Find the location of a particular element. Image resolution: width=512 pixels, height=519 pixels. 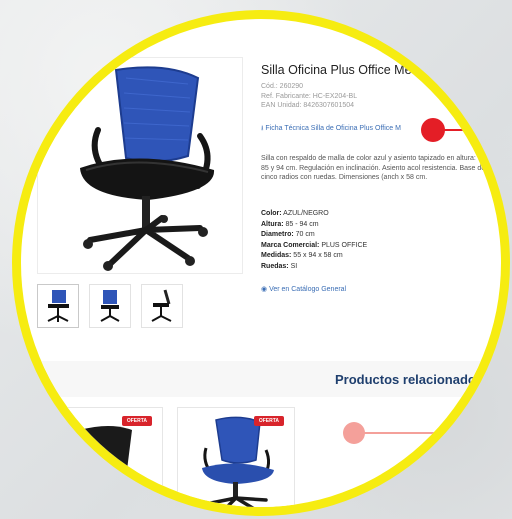

catalog-link-label: Ver en Catálogo General is located at coordinates (308, 289).